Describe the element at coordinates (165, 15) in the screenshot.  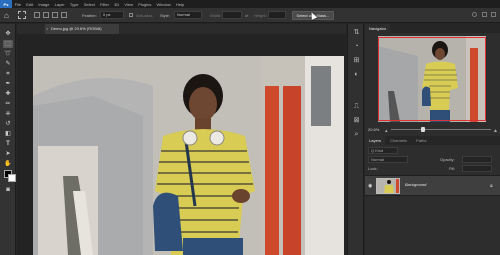
I see `style-label: Style:` at that location.